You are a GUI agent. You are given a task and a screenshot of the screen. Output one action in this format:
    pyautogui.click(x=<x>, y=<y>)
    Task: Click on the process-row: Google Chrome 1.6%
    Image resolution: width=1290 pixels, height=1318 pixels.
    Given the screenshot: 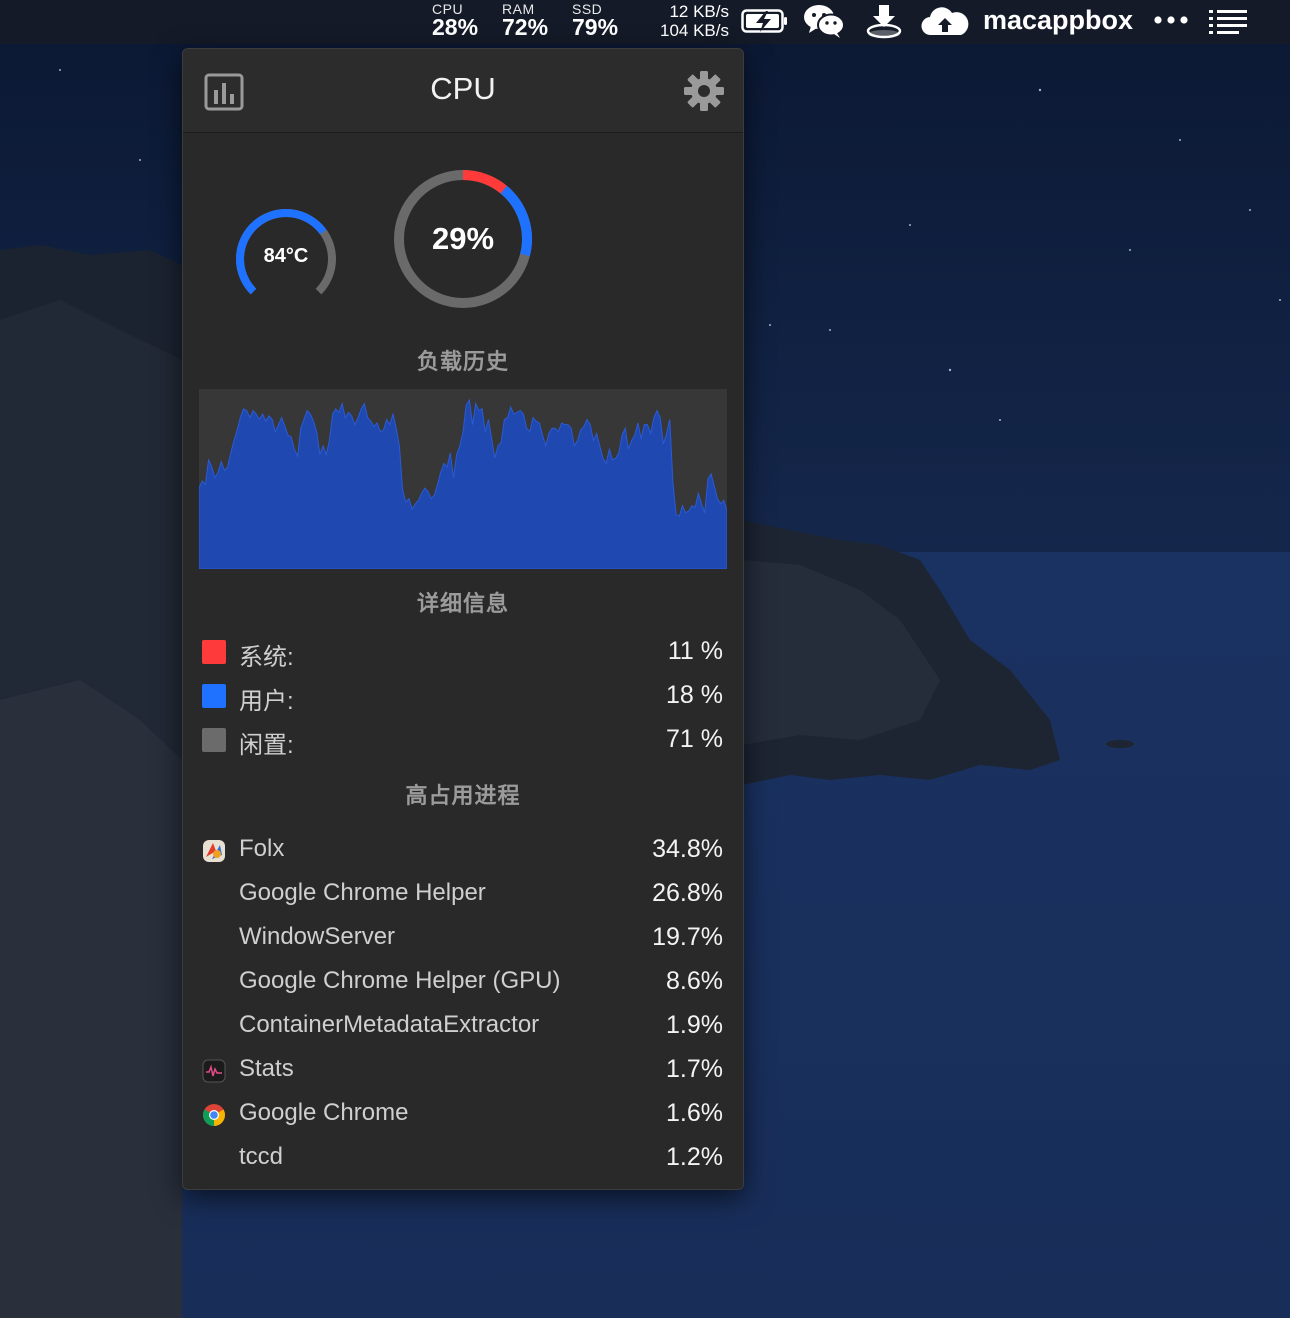 What is the action you would take?
    pyautogui.click(x=462, y=1114)
    